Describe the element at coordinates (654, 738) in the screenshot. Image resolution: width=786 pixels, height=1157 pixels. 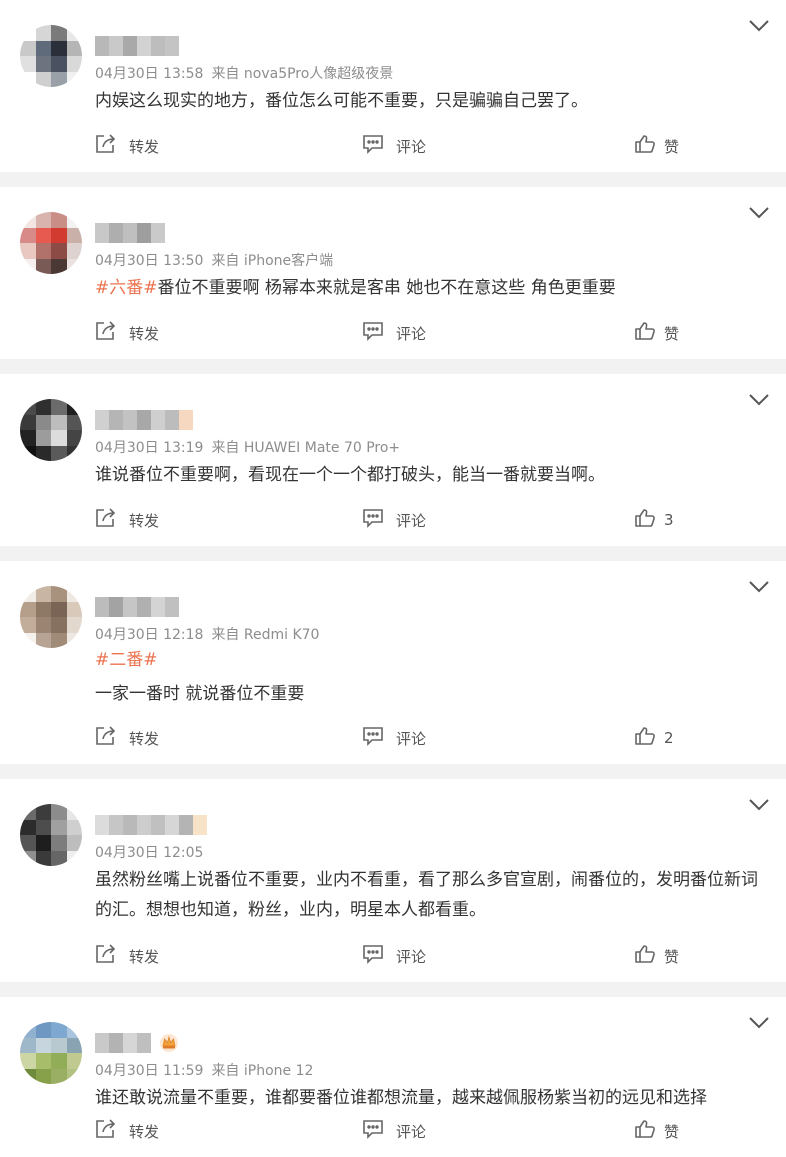
I see `like-button: 2` at that location.